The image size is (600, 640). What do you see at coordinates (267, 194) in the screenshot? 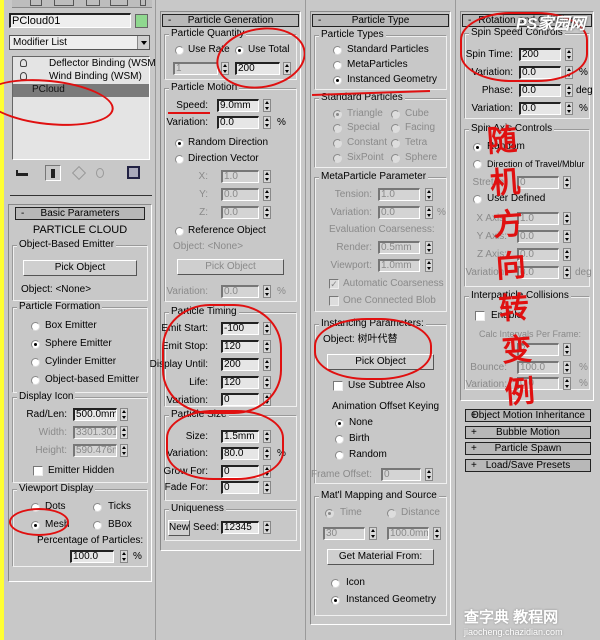
I see `y-spinner` at bounding box center [267, 194].